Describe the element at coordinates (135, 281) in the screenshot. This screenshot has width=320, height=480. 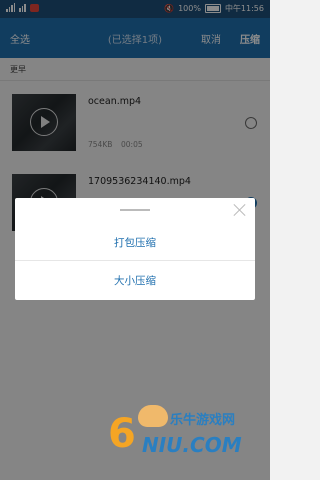
I see `size-compress-option: 大小压缩` at that location.